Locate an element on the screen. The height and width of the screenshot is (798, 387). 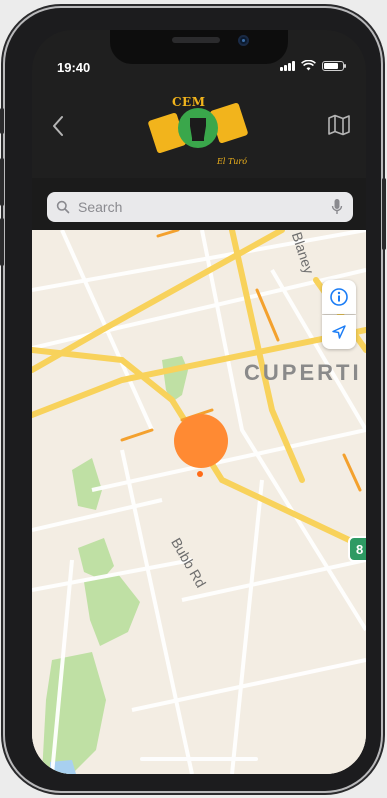
info-icon is located at coordinates (339, 297).